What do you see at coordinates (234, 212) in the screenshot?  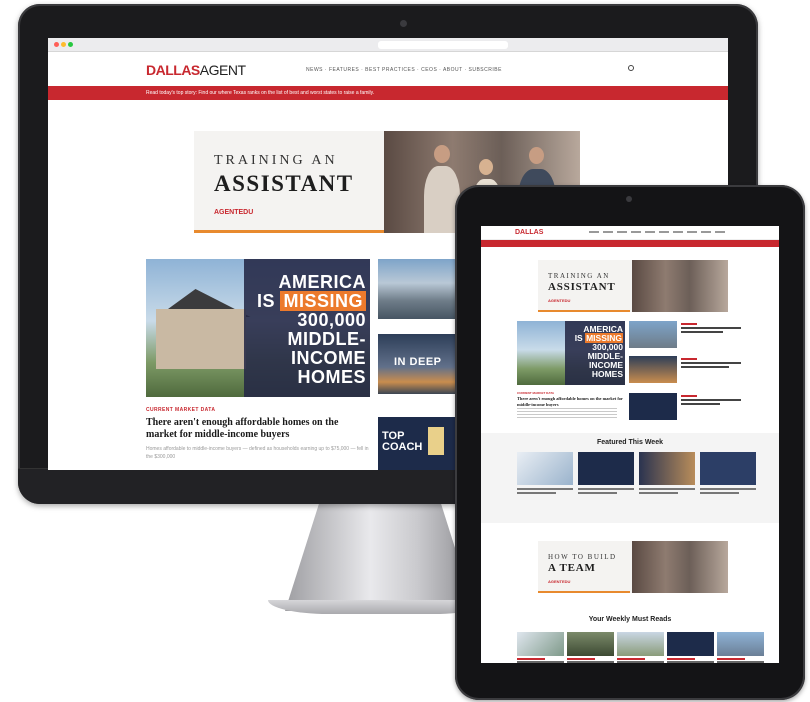 I see `promo-brand: AGENTEDU` at bounding box center [234, 212].